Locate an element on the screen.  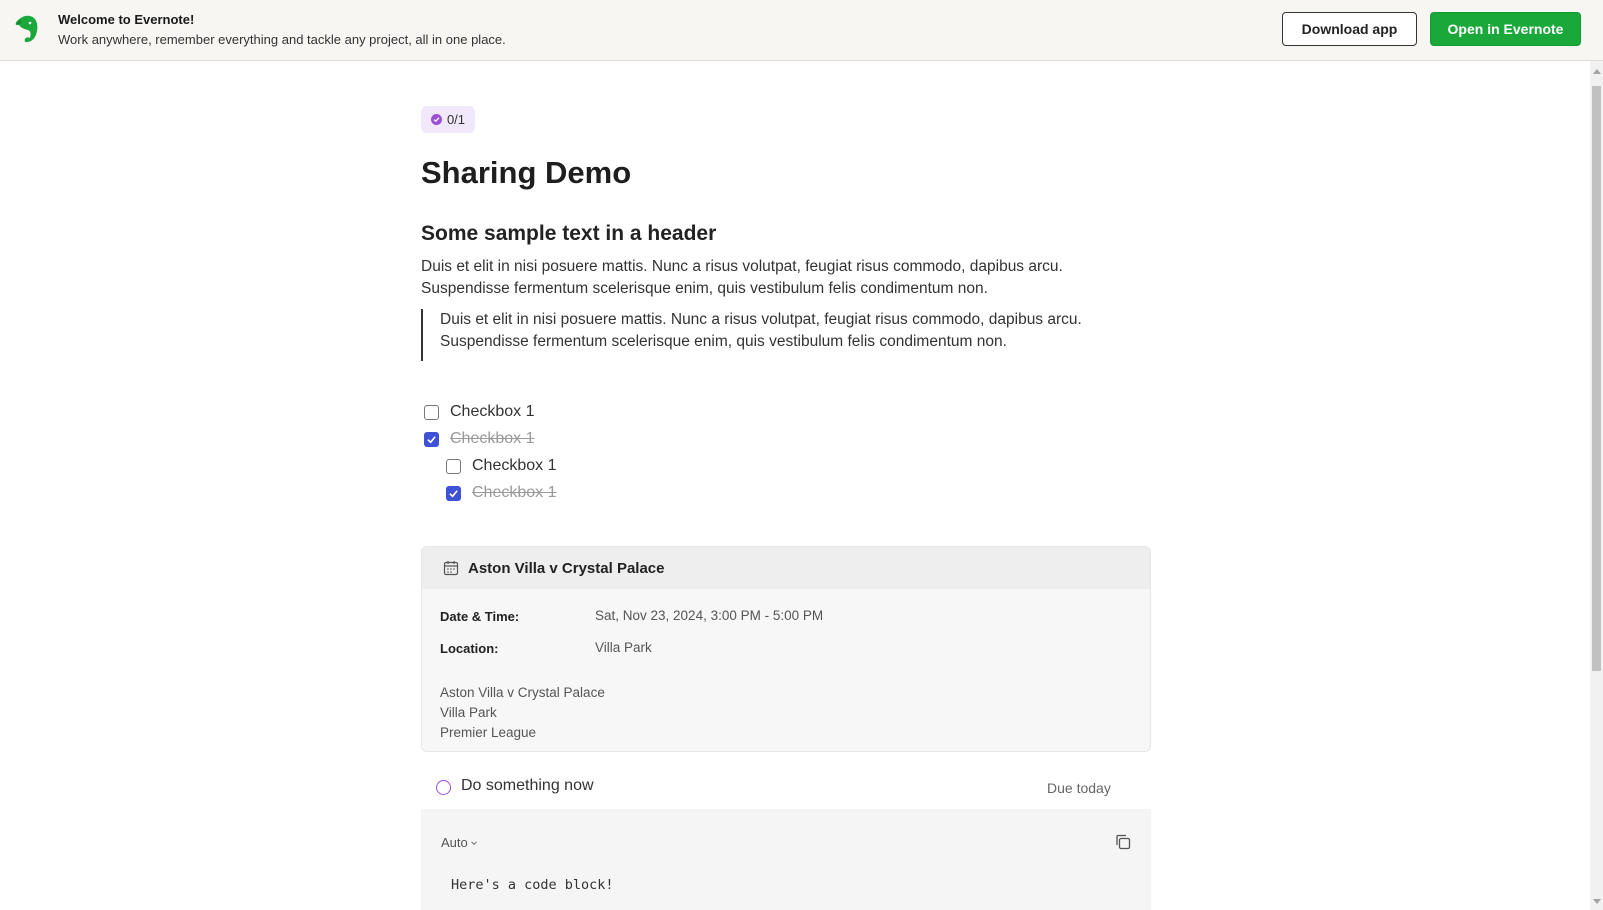
event-description-line: Premier League is located at coordinates (488, 732).